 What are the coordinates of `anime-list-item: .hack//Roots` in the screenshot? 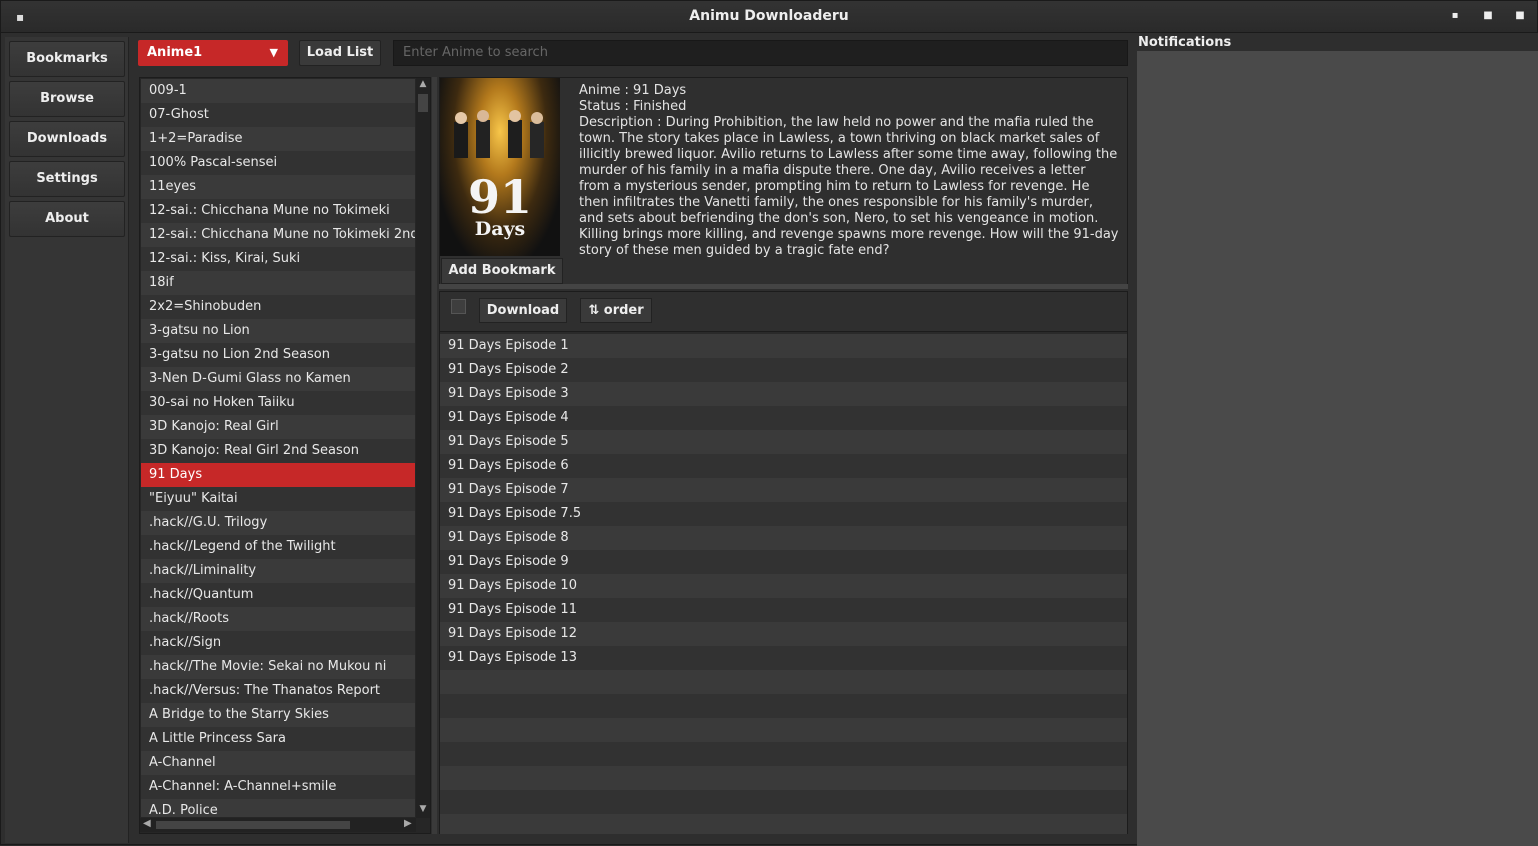 It's located at (278, 619).